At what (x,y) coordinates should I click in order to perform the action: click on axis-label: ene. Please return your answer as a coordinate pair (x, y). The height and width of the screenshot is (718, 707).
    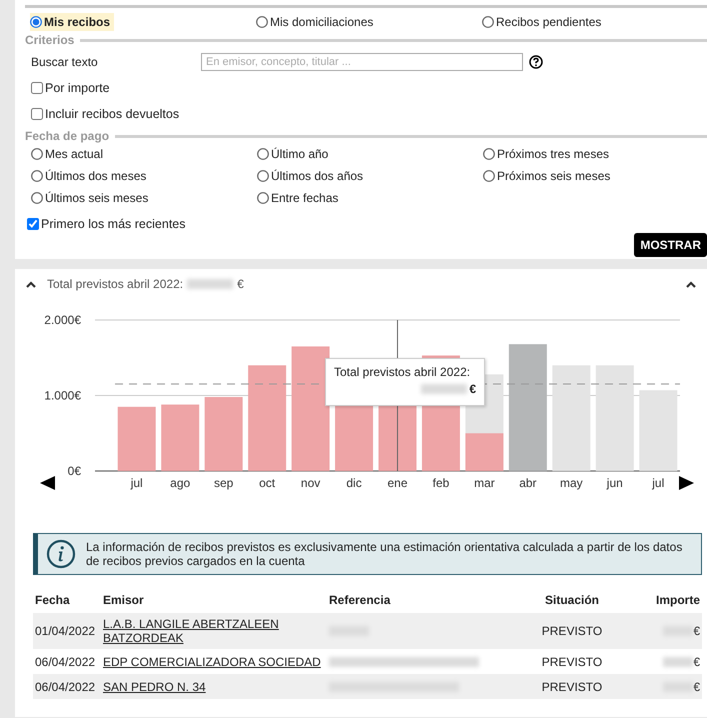
    Looking at the image, I should click on (397, 483).